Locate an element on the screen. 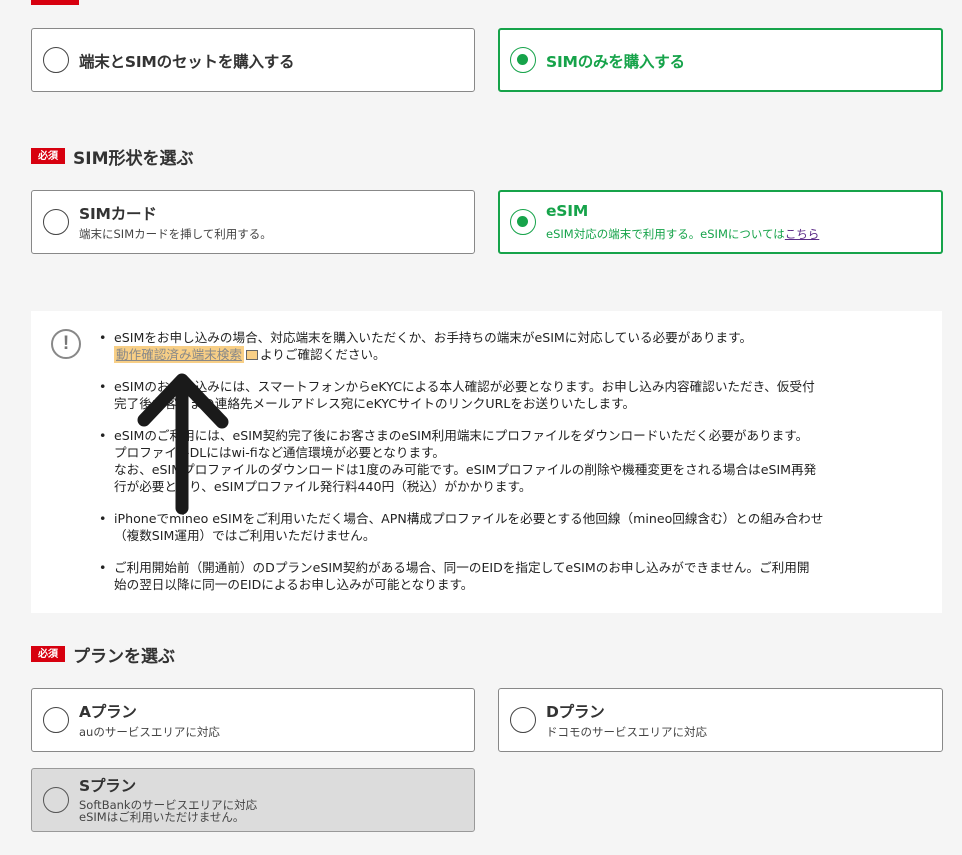 The height and width of the screenshot is (855, 962). option-label: SIMのみを購入する is located at coordinates (615, 62).